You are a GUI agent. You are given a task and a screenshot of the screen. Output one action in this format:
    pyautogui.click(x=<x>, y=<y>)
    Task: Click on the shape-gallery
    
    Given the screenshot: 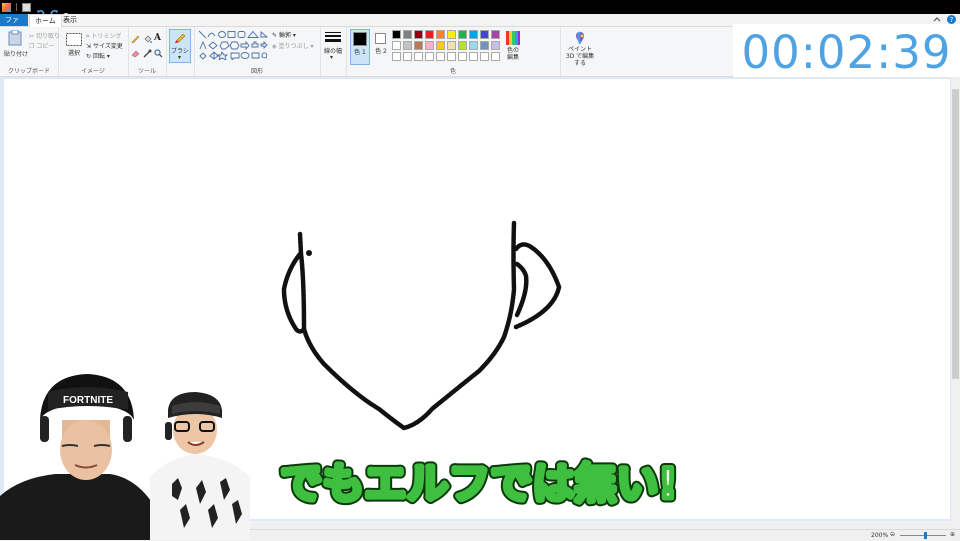 What is the action you would take?
    pyautogui.click(x=233, y=45)
    